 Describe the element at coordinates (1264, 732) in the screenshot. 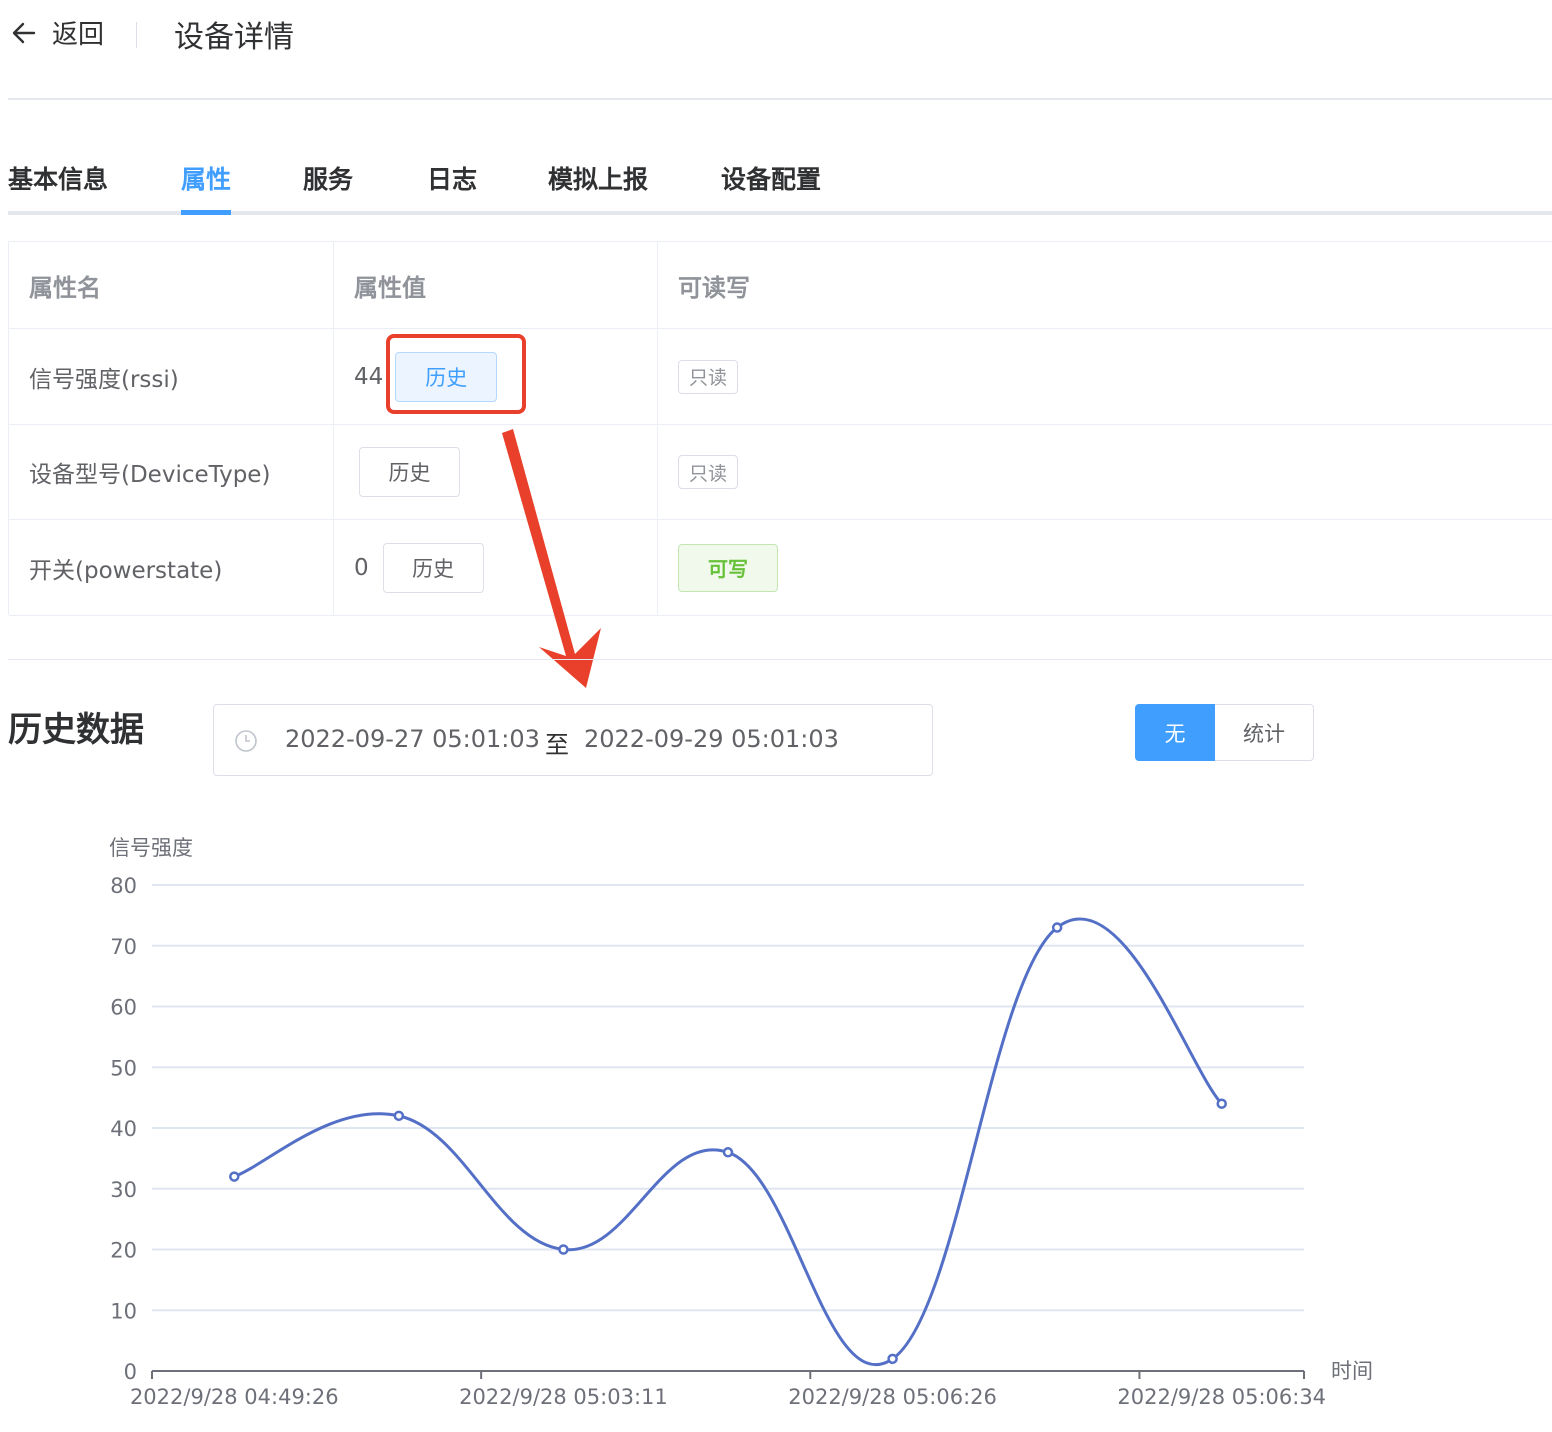

I see `mode-stats-button: 统计` at that location.